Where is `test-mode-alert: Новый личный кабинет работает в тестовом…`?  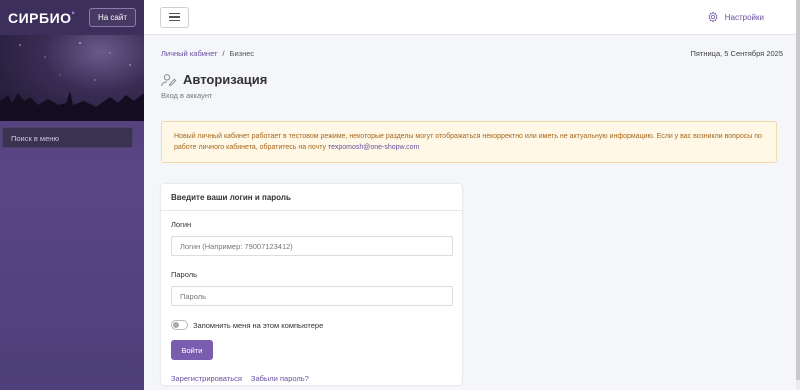 test-mode-alert: Новый личный кабинет работает в тестовом… is located at coordinates (469, 142).